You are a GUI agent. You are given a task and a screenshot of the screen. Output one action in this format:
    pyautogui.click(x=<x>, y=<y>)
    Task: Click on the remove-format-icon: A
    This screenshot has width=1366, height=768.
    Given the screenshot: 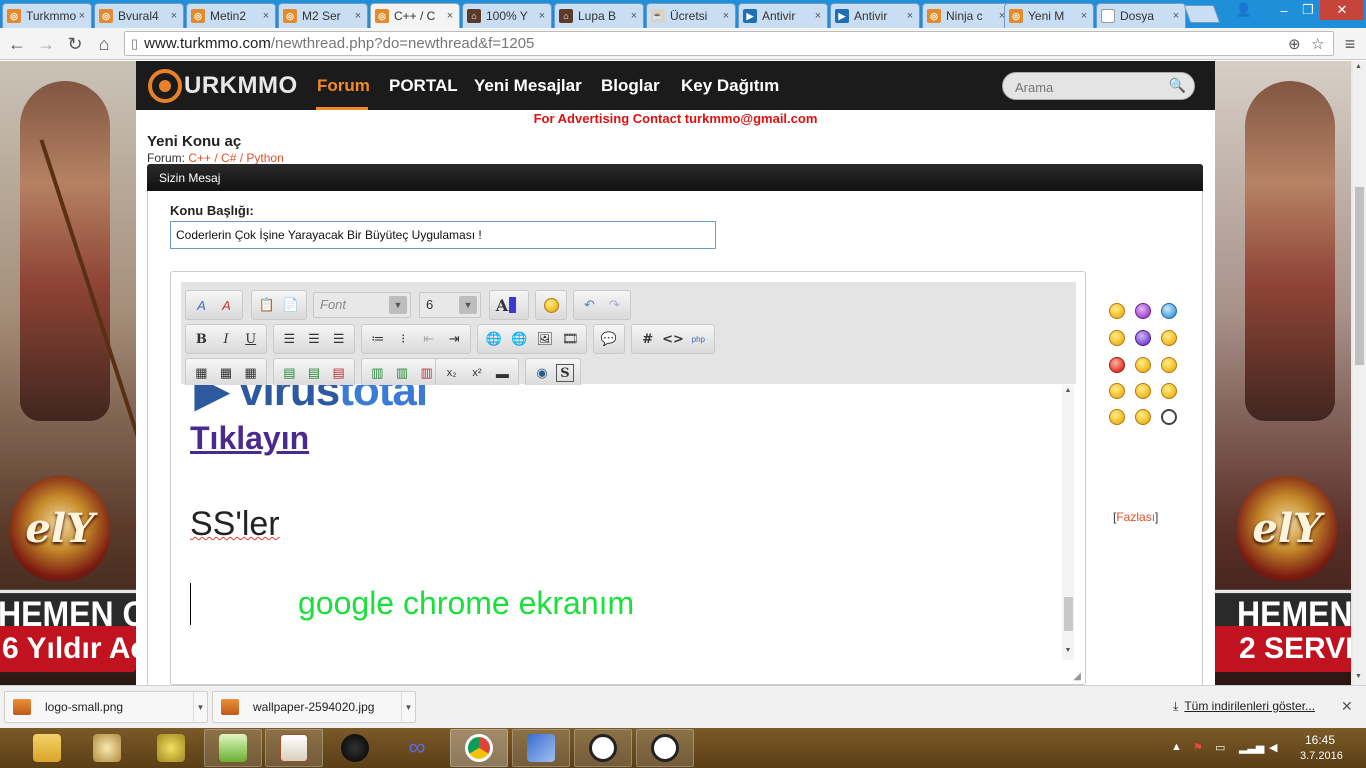 What is the action you would take?
    pyautogui.click(x=201, y=305)
    